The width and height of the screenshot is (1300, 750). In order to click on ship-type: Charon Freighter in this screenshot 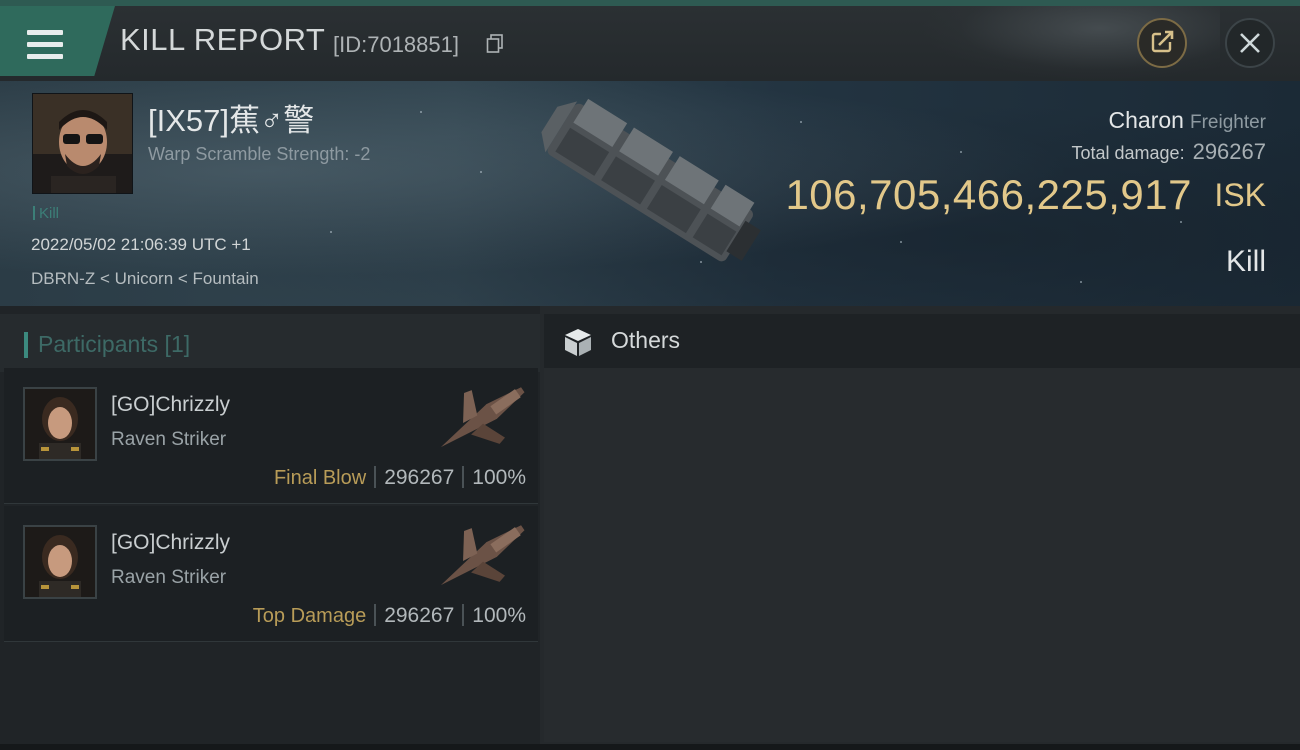, I will do `click(1187, 120)`.